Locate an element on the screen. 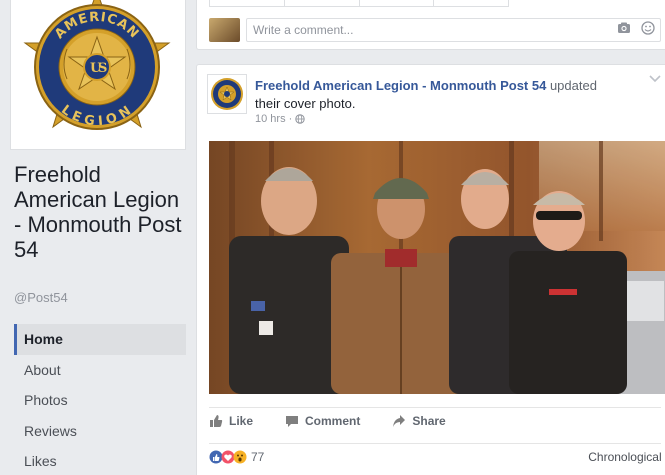 The image size is (665, 475). nav-item-home: Home is located at coordinates (100, 339).